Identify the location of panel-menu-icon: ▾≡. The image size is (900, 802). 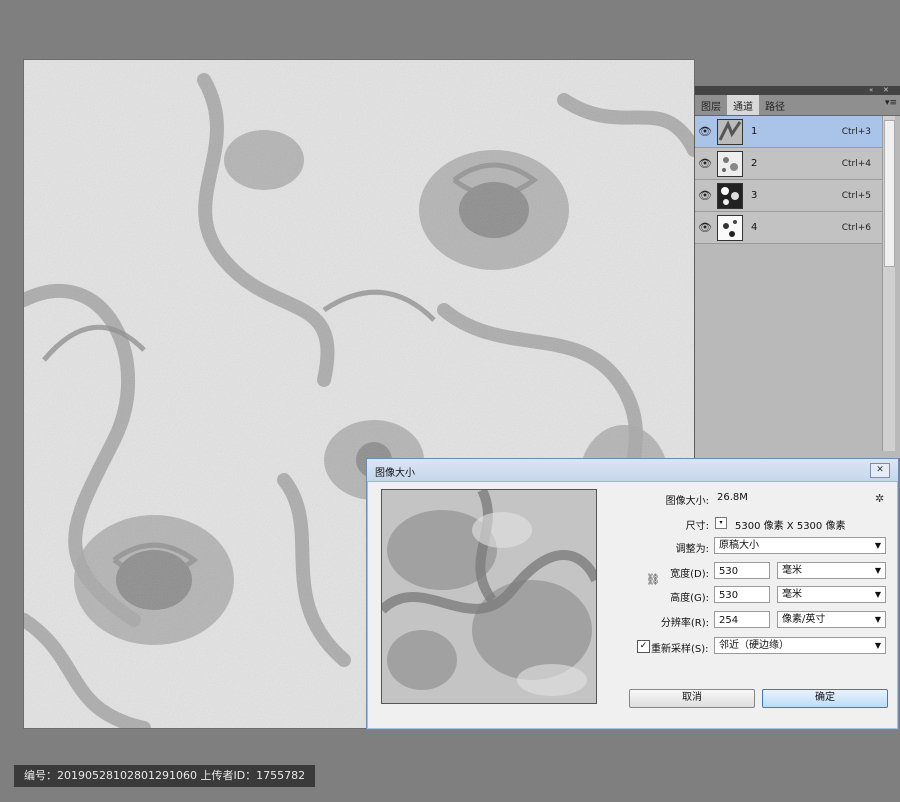
(890, 105).